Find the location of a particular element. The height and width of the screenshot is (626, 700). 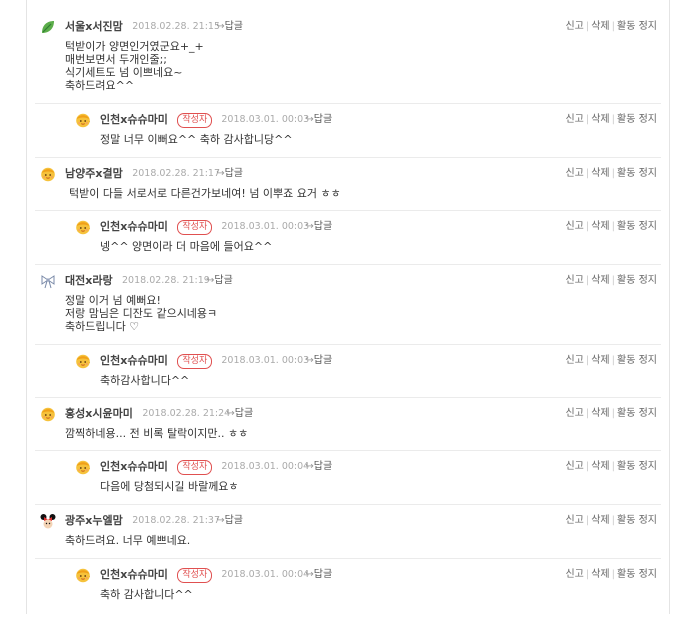

comment-date: 2018.03.01. 00:03 is located at coordinates (265, 119).